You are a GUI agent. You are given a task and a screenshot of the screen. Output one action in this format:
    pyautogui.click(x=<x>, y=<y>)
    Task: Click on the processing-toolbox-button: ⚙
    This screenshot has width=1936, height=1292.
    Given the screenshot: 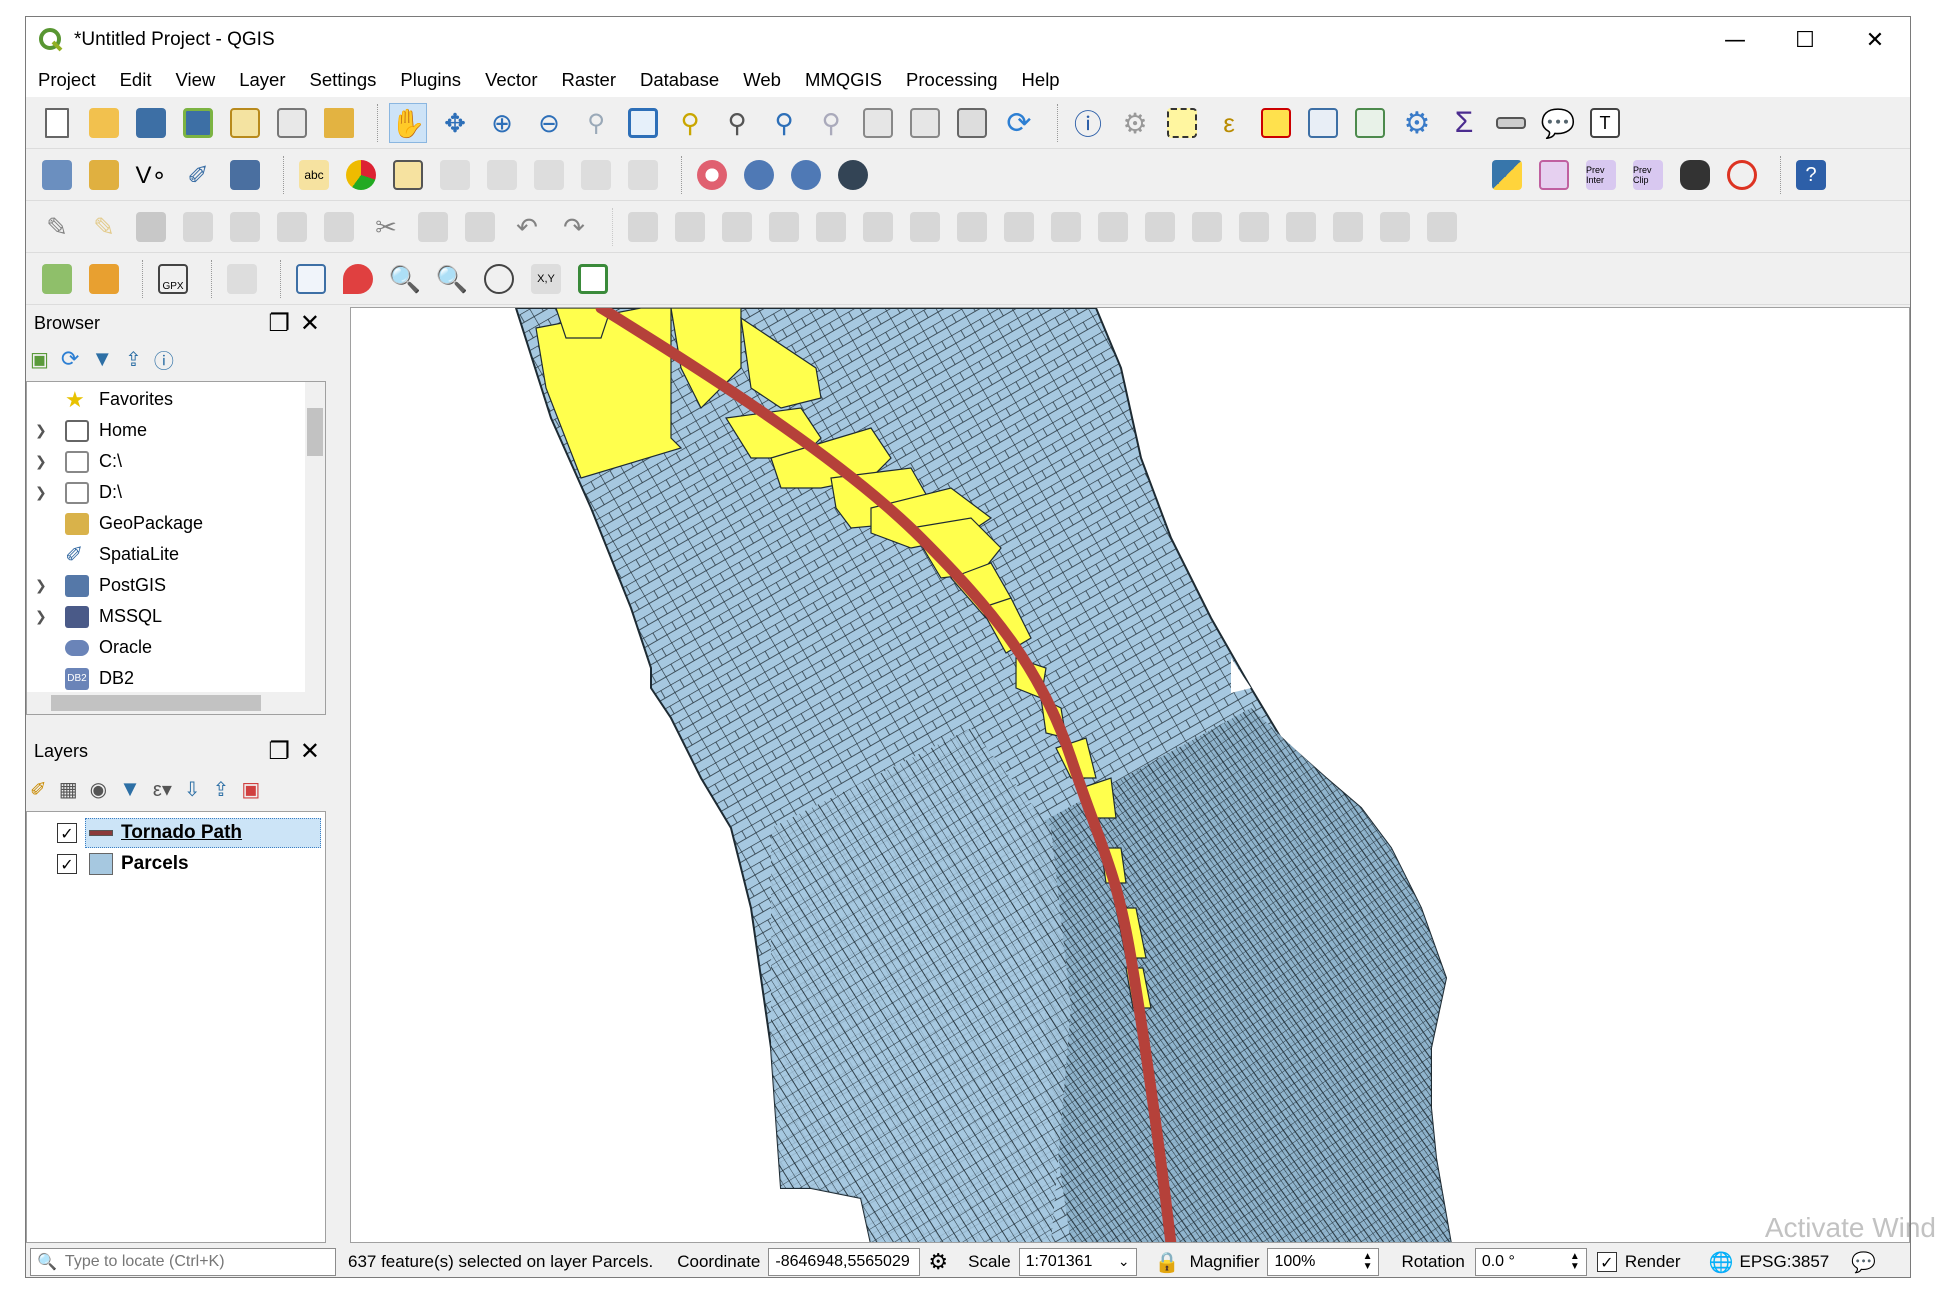 What is the action you would take?
    pyautogui.click(x=1417, y=123)
    